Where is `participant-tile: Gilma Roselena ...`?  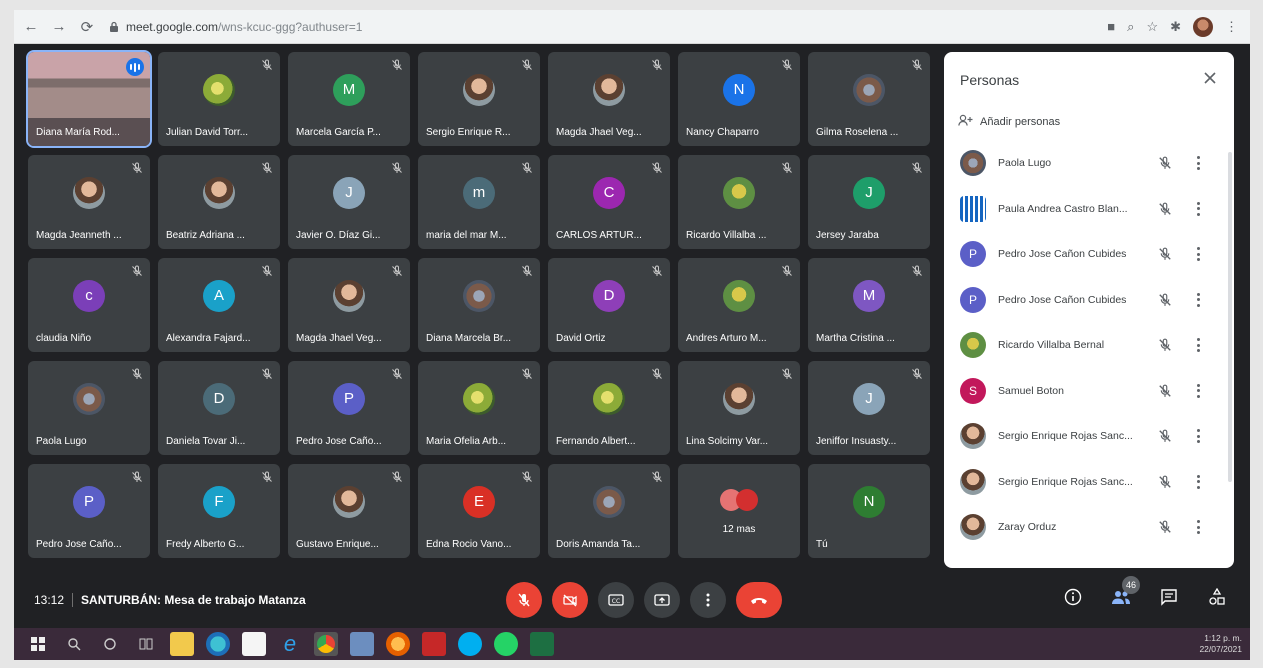 participant-tile: Gilma Roselena ... is located at coordinates (869, 99).